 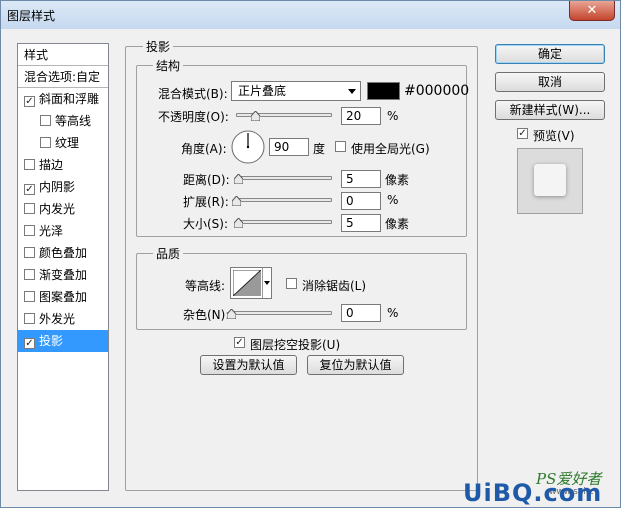 I want to click on sidebar-item-style: 光泽, so click(x=63, y=231).